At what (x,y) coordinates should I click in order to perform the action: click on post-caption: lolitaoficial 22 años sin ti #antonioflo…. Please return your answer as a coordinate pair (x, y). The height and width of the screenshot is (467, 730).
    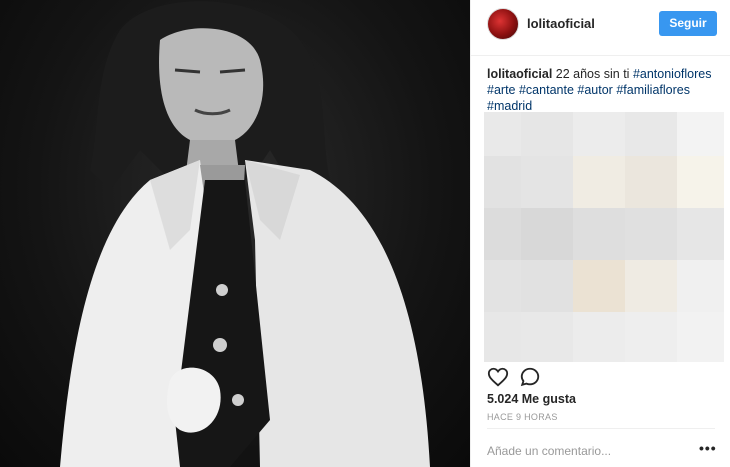
    Looking at the image, I should click on (605, 90).